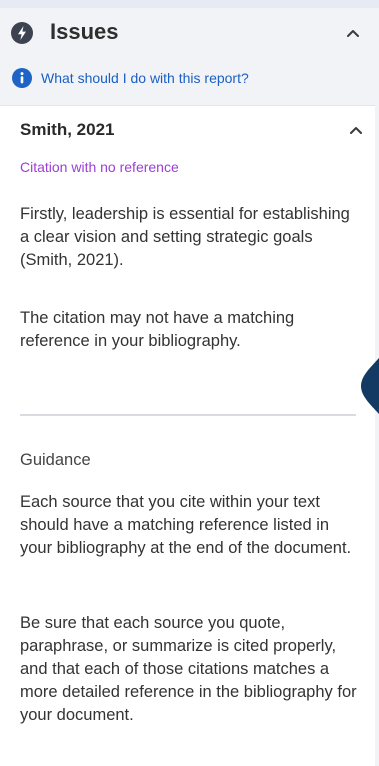 Image resolution: width=379 pixels, height=766 pixels. Describe the element at coordinates (145, 78) in the screenshot. I see `help-report-link: What should I do with this report?` at that location.